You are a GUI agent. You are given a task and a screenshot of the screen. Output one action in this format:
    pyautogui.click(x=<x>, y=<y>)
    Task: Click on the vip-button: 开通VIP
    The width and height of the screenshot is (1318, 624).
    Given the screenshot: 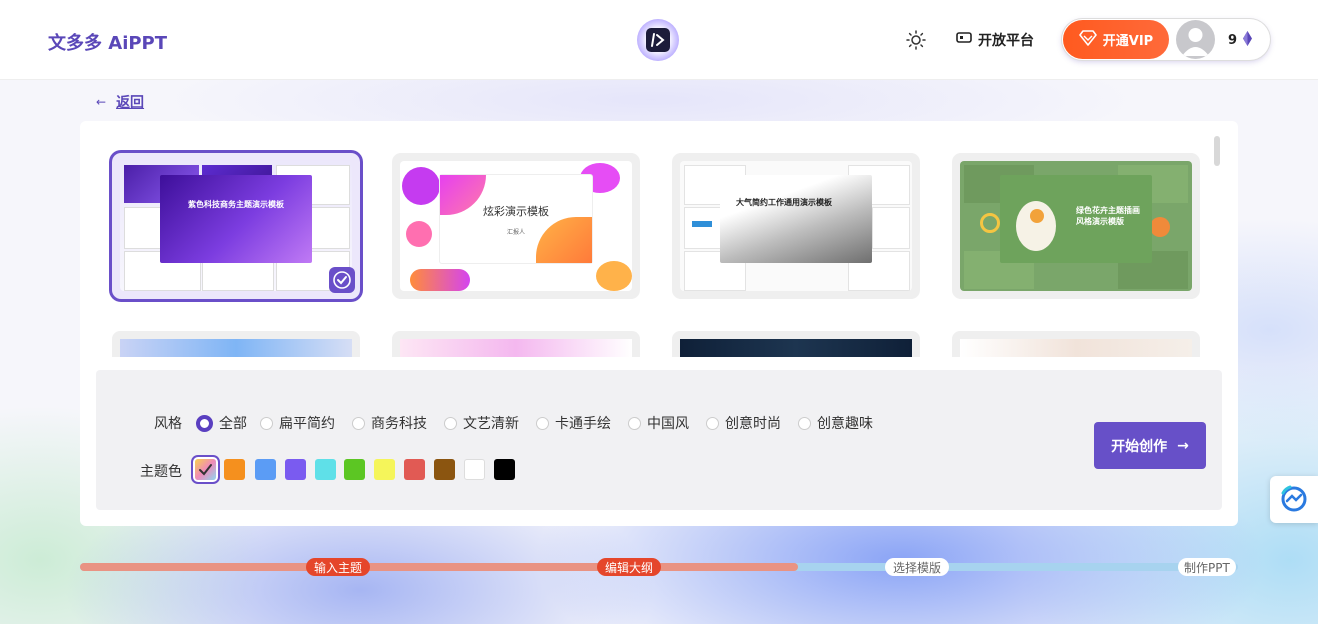 What is the action you would take?
    pyautogui.click(x=1116, y=39)
    